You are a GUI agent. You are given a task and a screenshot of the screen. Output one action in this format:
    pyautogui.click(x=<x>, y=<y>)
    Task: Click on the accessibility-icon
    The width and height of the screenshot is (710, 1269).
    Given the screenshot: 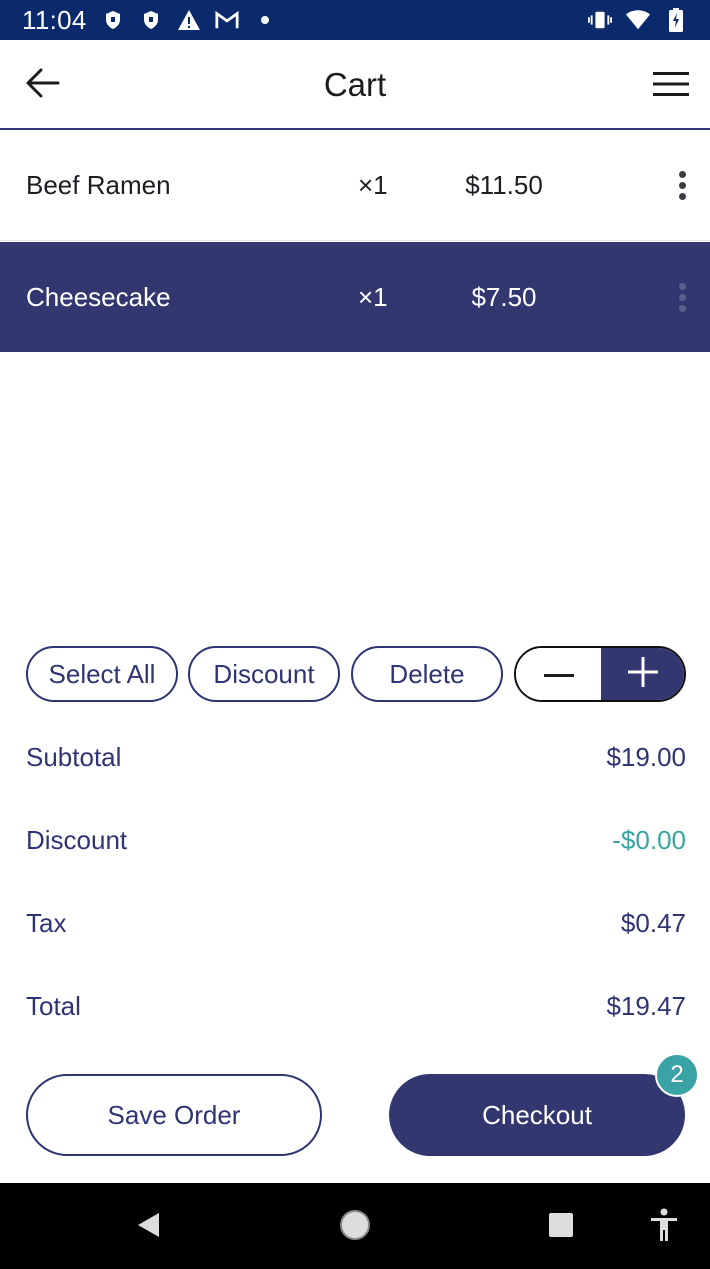 What is the action you would take?
    pyautogui.click(x=664, y=1227)
    